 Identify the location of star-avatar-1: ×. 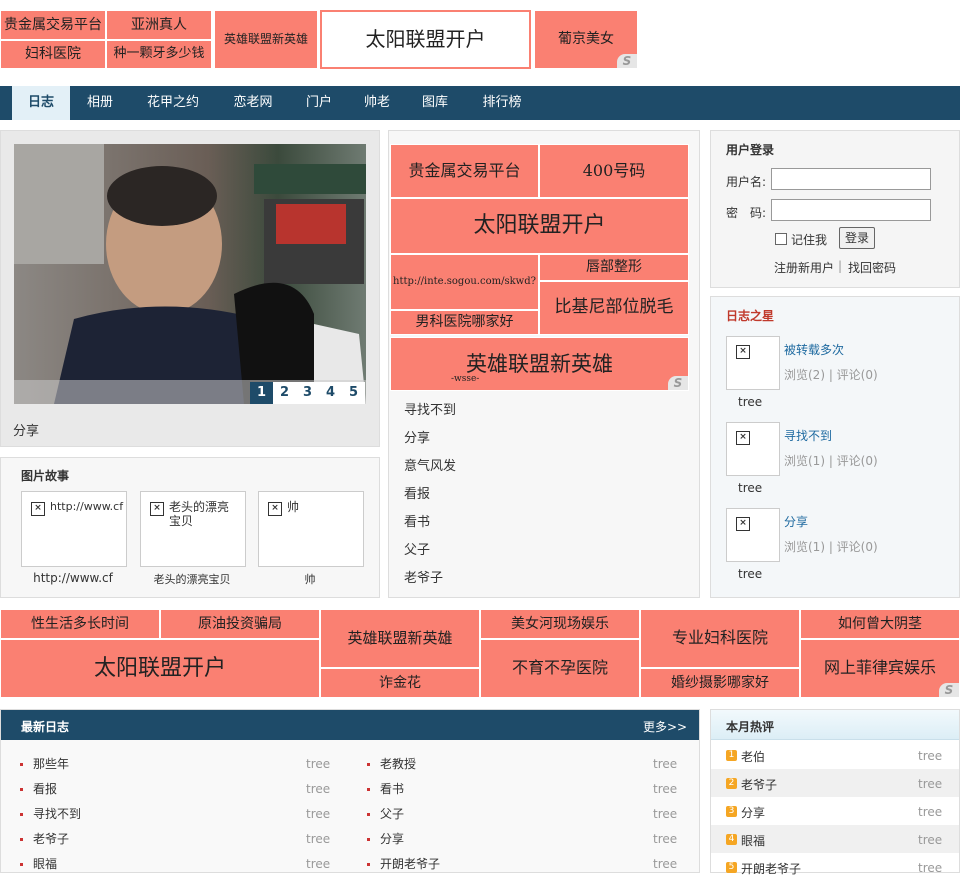
(753, 363).